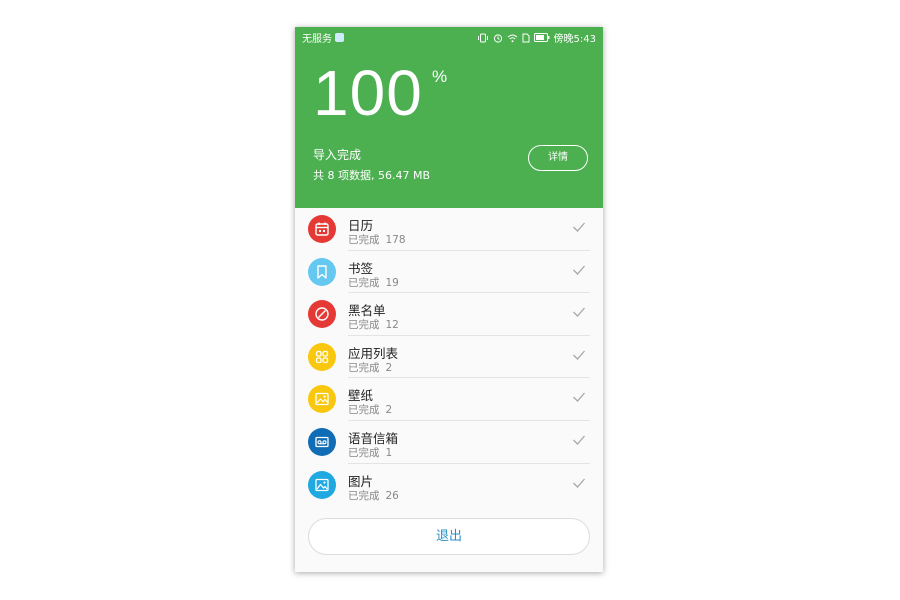  I want to click on item-status: 已完成 19, so click(373, 282).